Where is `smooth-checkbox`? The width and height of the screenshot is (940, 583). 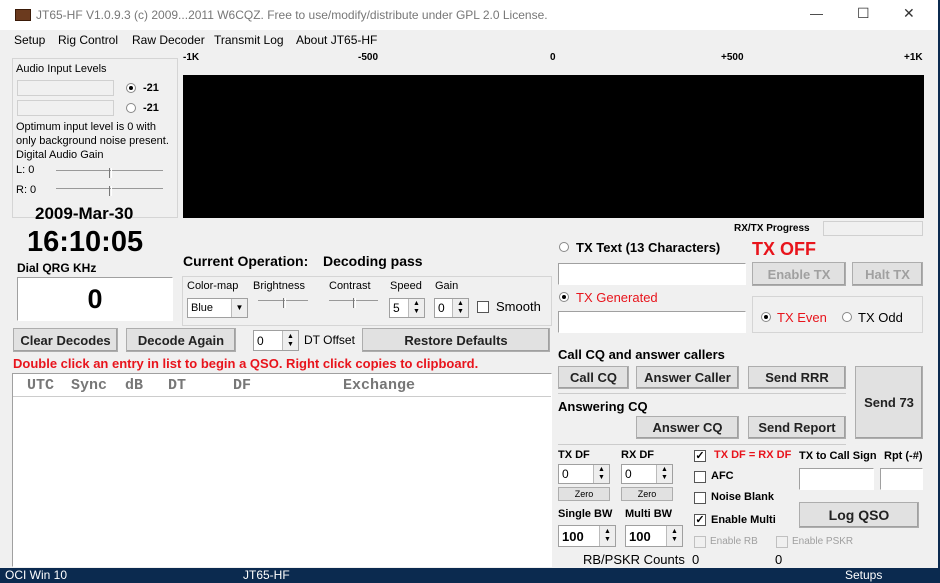
smooth-checkbox is located at coordinates (483, 307).